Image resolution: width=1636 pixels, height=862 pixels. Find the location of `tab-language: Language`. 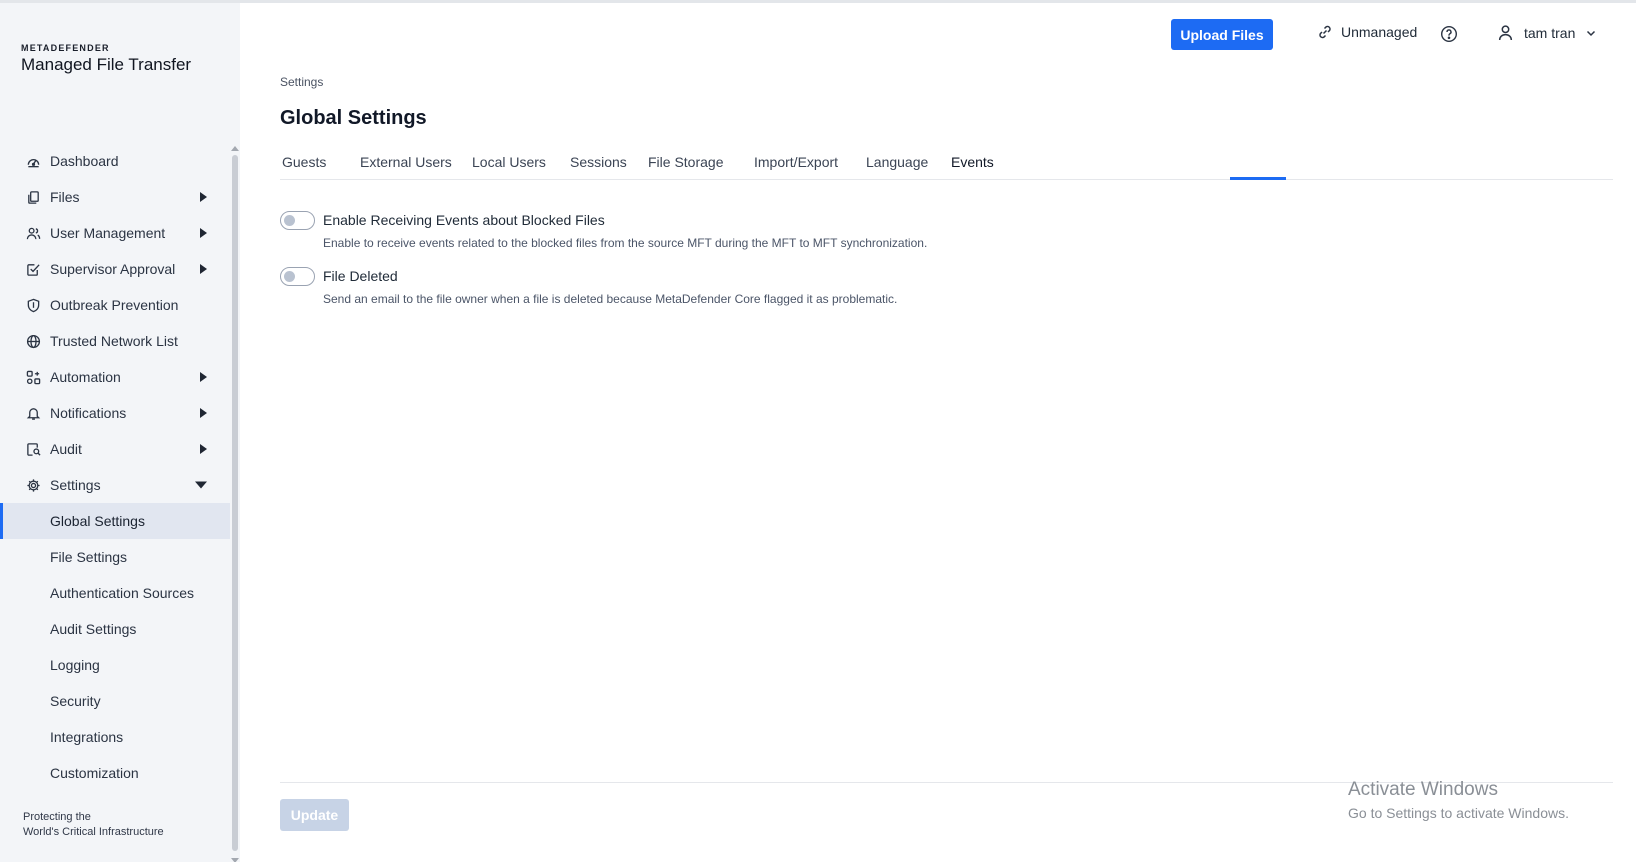

tab-language: Language is located at coordinates (897, 162).